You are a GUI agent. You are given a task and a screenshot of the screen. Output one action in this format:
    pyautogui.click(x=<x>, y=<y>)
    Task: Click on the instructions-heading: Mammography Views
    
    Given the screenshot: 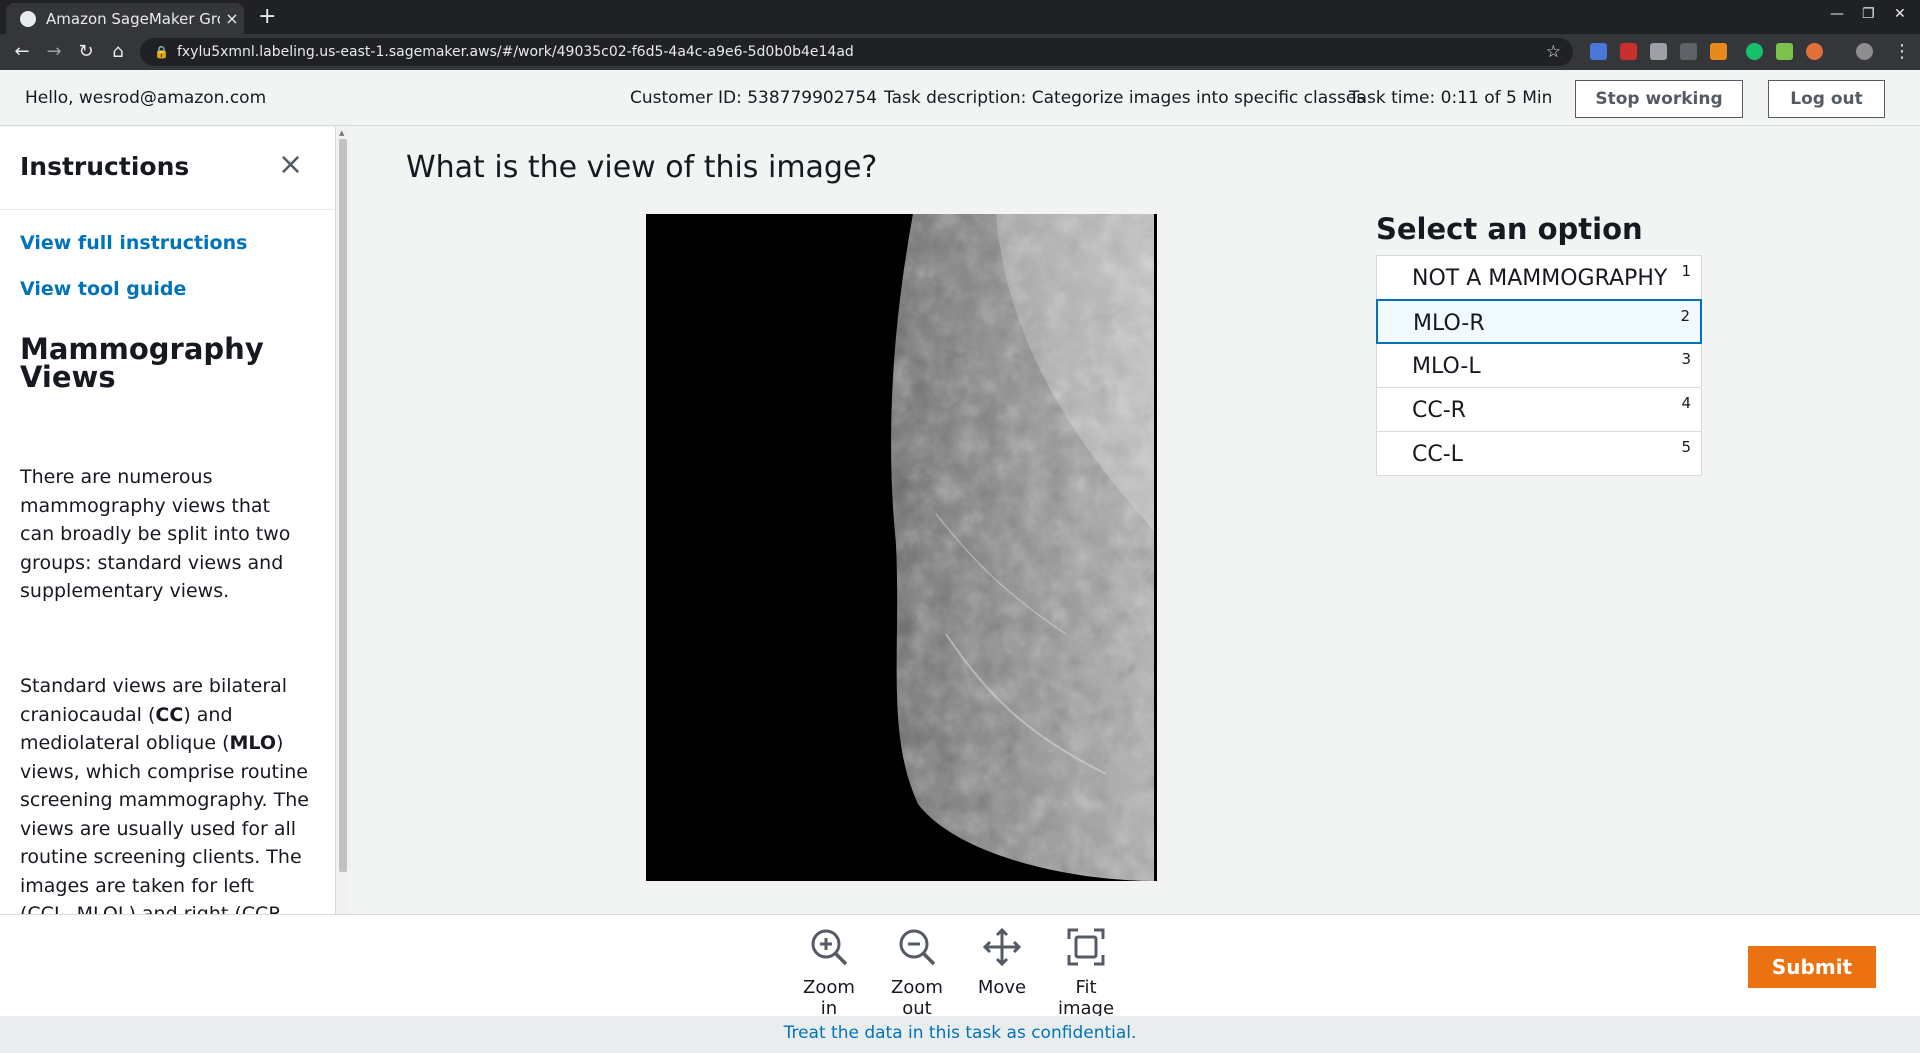 What is the action you would take?
    pyautogui.click(x=142, y=363)
    